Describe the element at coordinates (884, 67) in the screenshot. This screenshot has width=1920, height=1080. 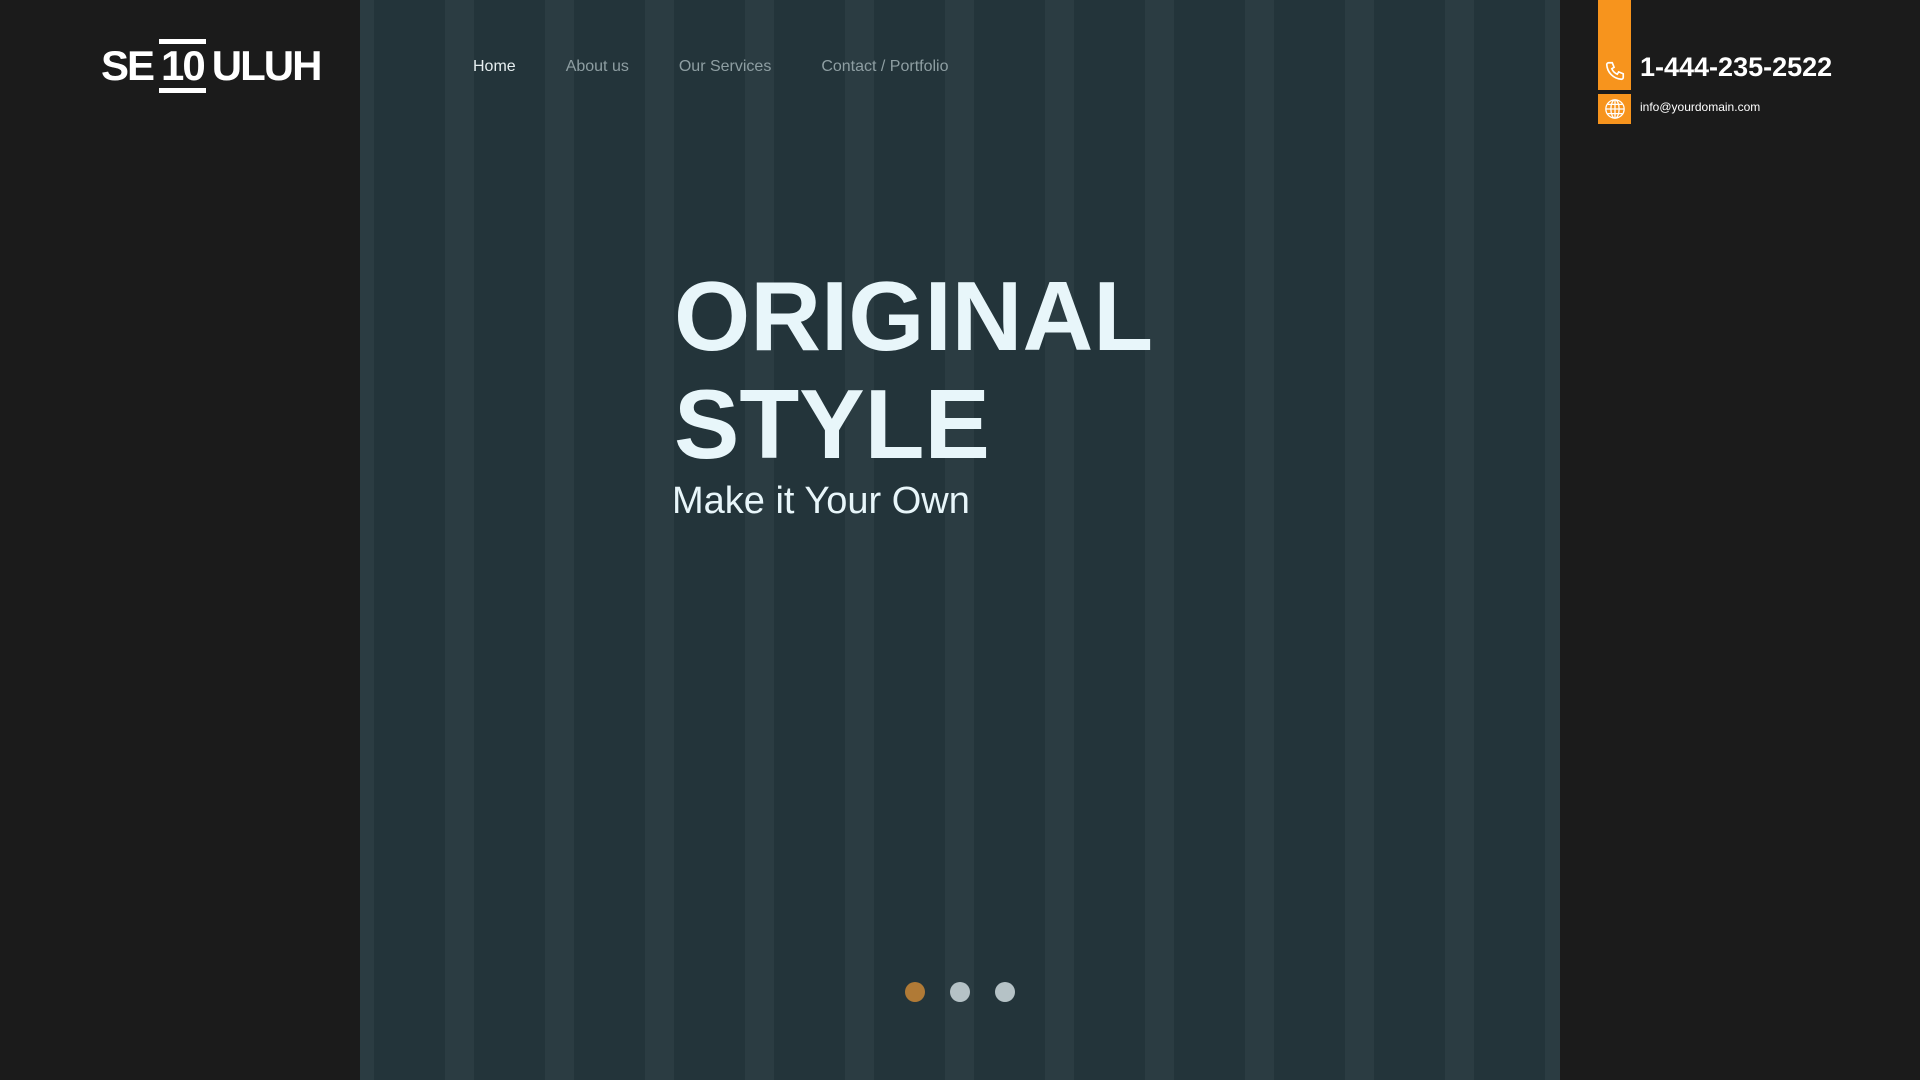
I see `nav-contact: Contact / Portfolio` at that location.